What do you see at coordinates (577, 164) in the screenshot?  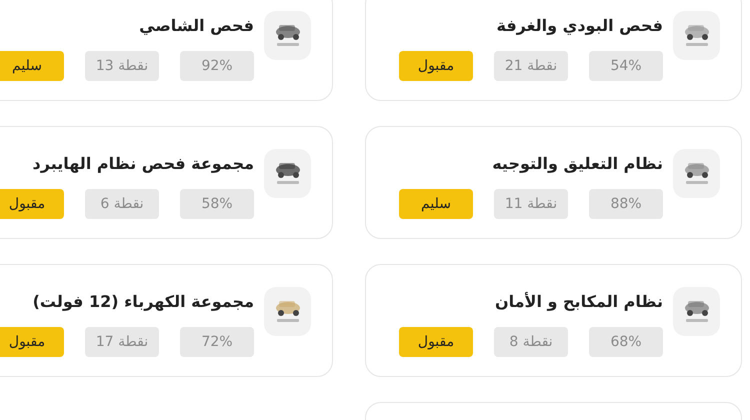 I see `card-title: نظام التعليق والتوجيه` at bounding box center [577, 164].